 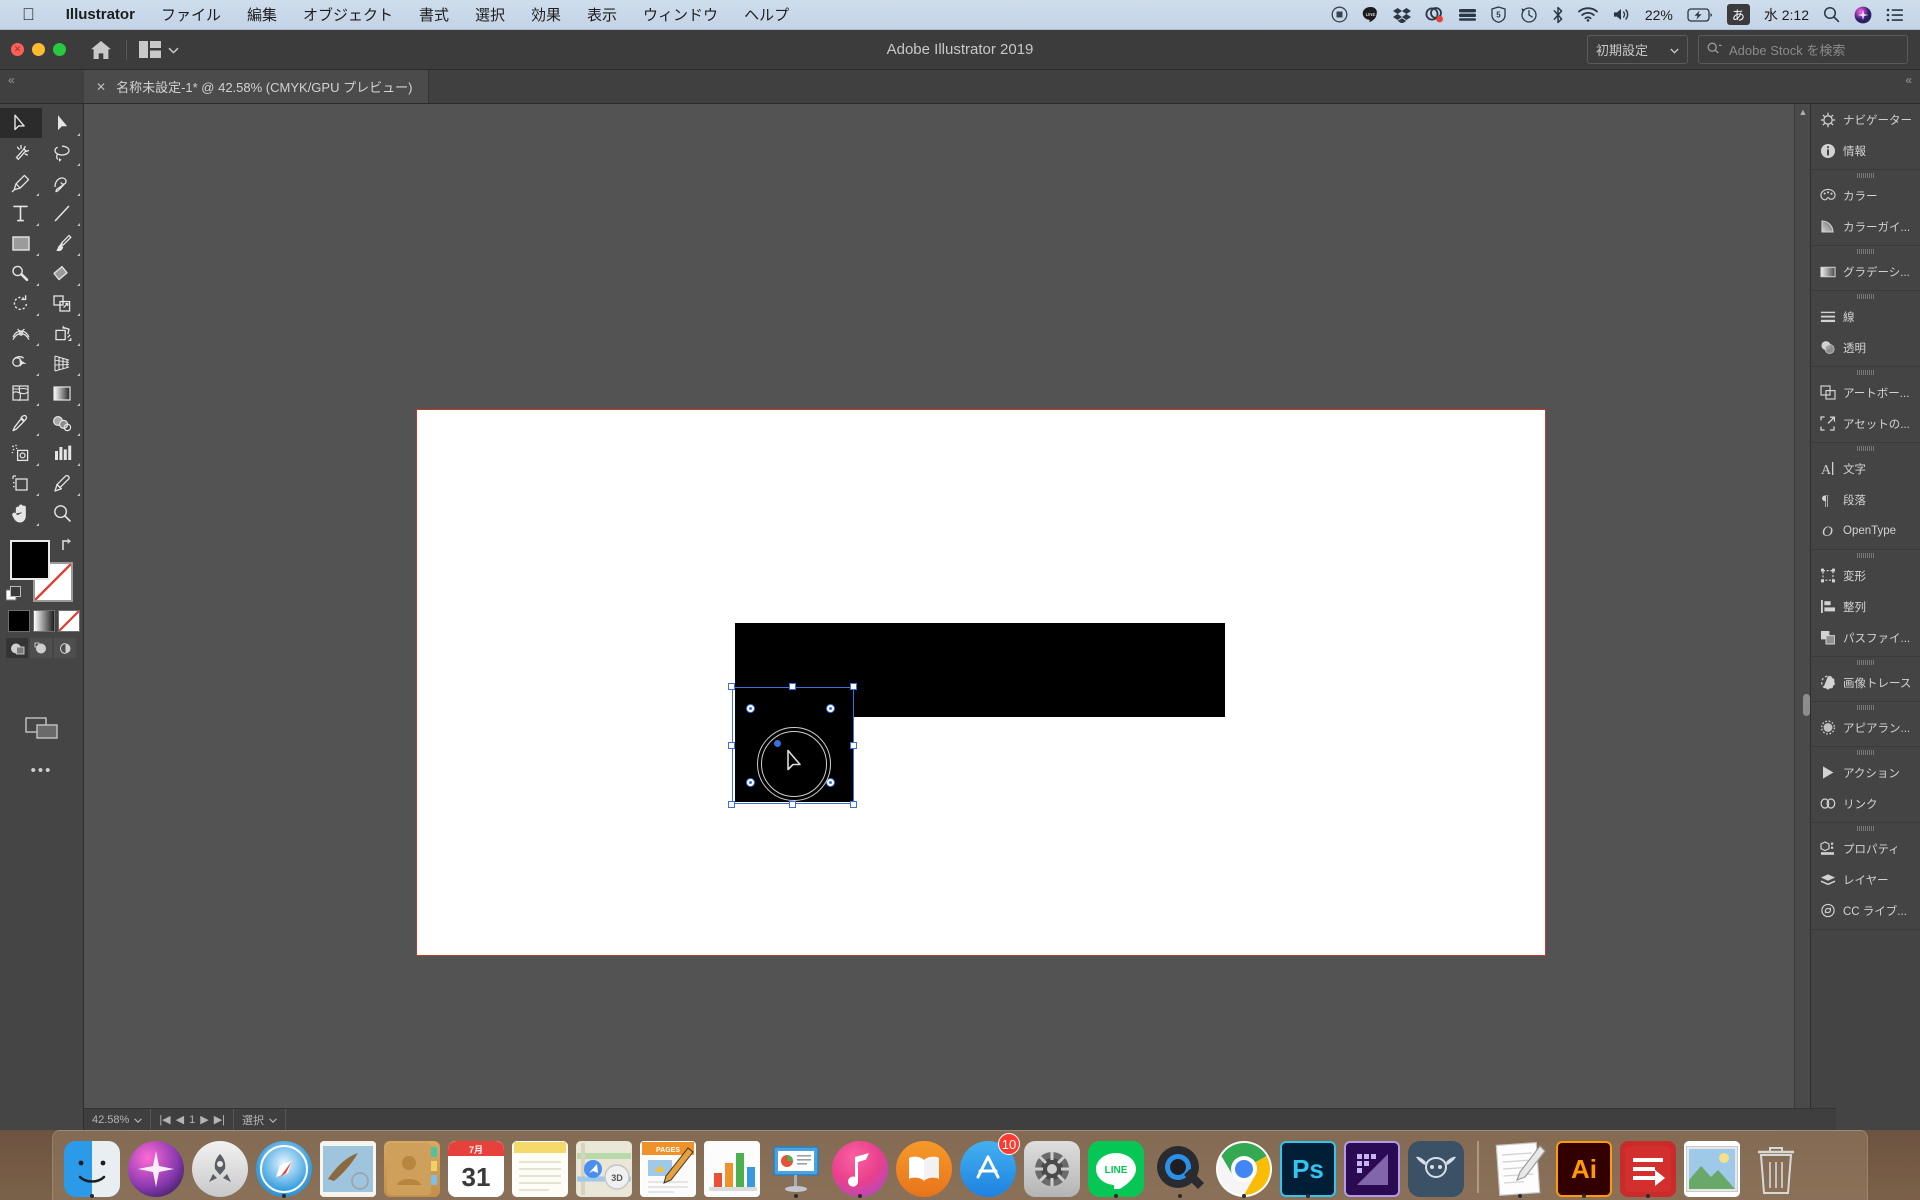 What do you see at coordinates (348, 14) in the screenshot?
I see `menu-item-object: オブジェクト` at bounding box center [348, 14].